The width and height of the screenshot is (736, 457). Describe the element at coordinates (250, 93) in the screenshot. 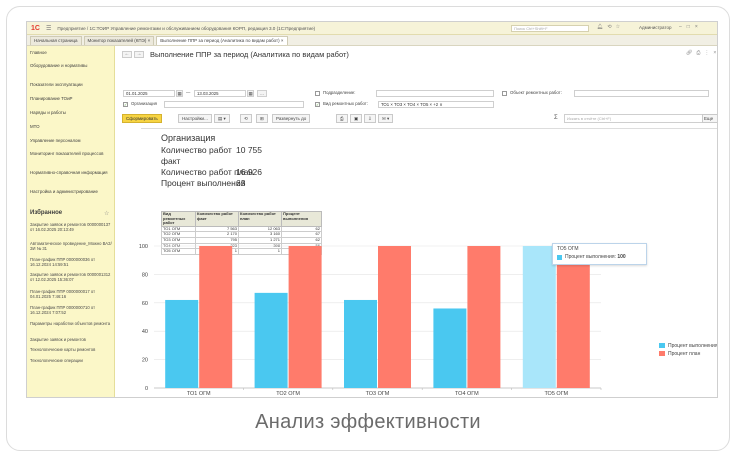

I see `calendar-to-icon: ▦` at that location.